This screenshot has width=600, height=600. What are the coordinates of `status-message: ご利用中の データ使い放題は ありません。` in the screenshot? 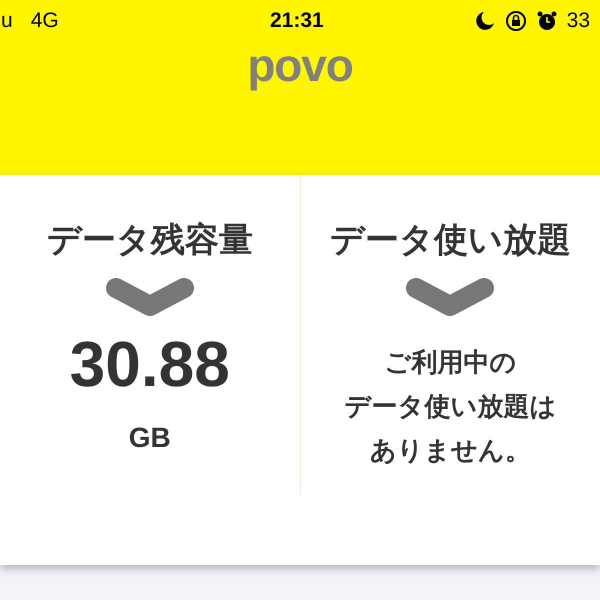 It's located at (450, 406).